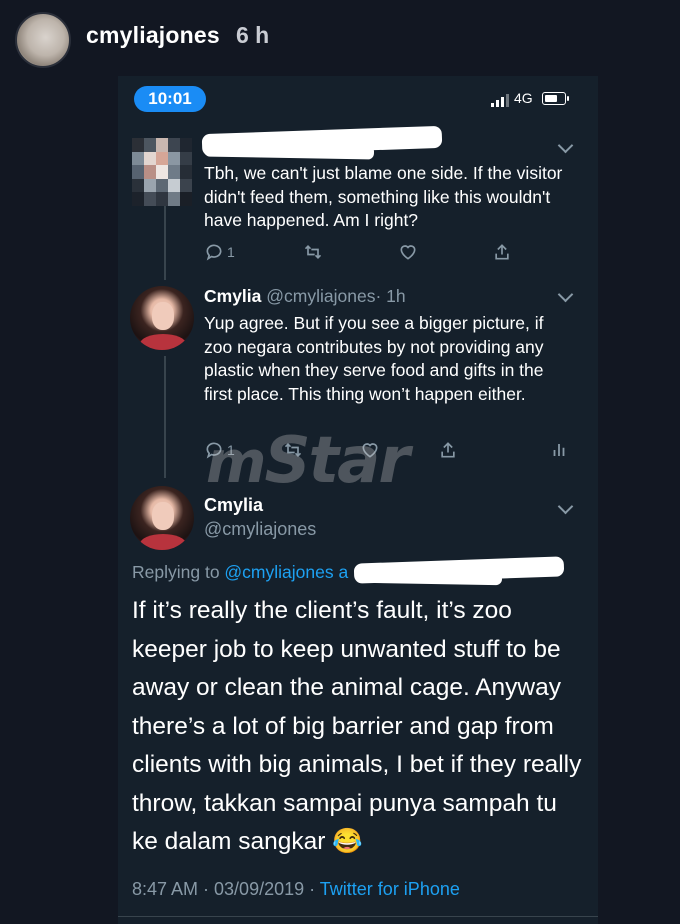  I want to click on tweet-timestamp: 8:47 AM · 03/09/2019 ·, so click(226, 889).